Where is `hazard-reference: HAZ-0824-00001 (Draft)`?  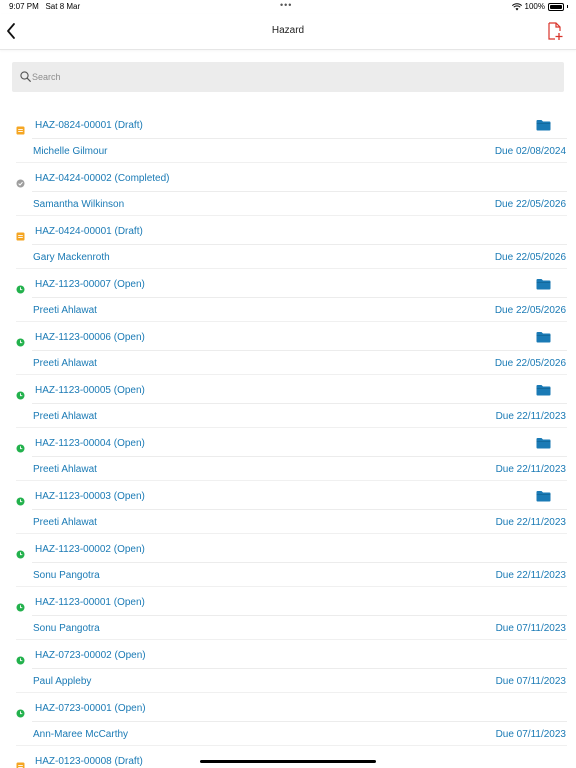 hazard-reference: HAZ-0824-00001 (Draft) is located at coordinates (89, 125).